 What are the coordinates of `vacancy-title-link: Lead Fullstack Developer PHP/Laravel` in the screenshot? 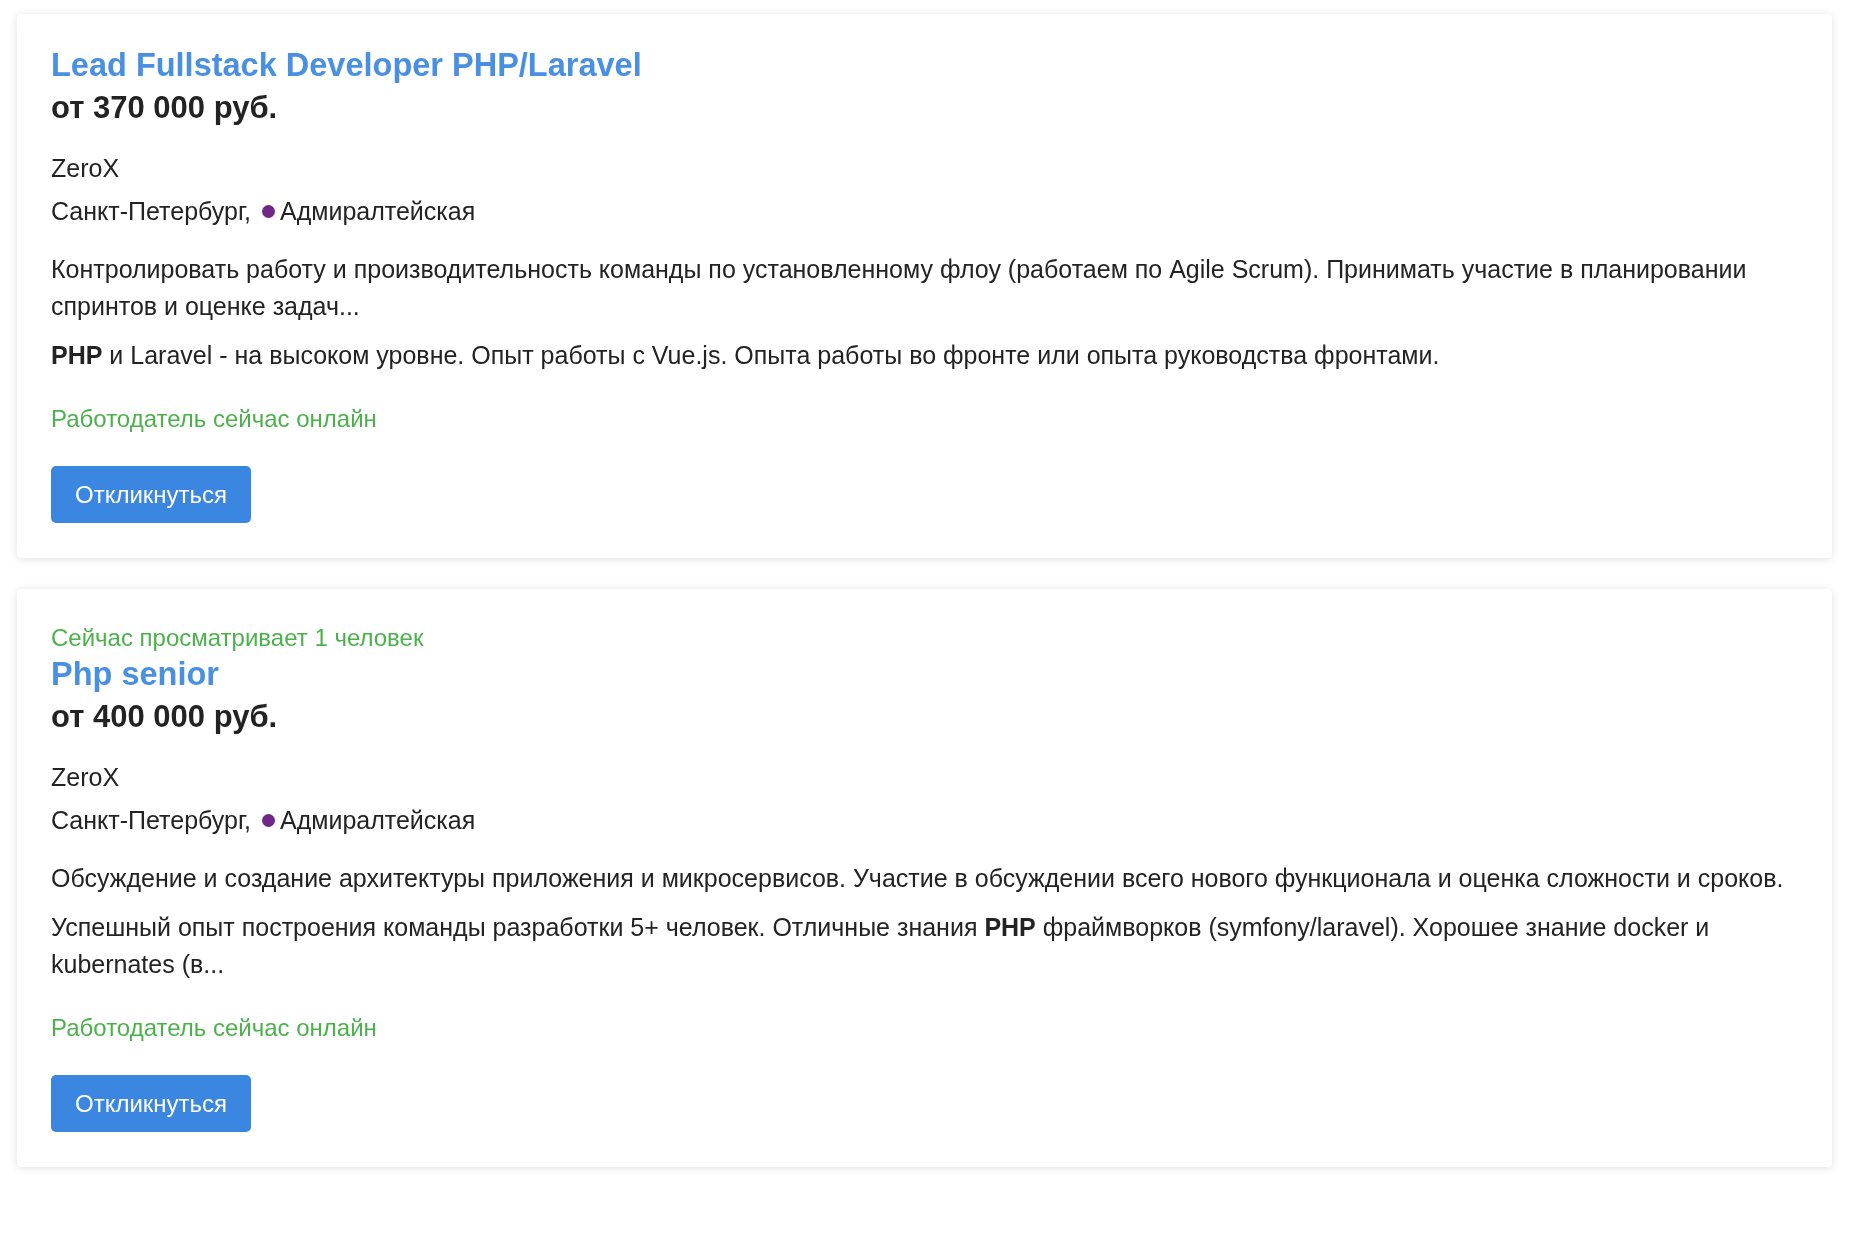 It's located at (346, 65).